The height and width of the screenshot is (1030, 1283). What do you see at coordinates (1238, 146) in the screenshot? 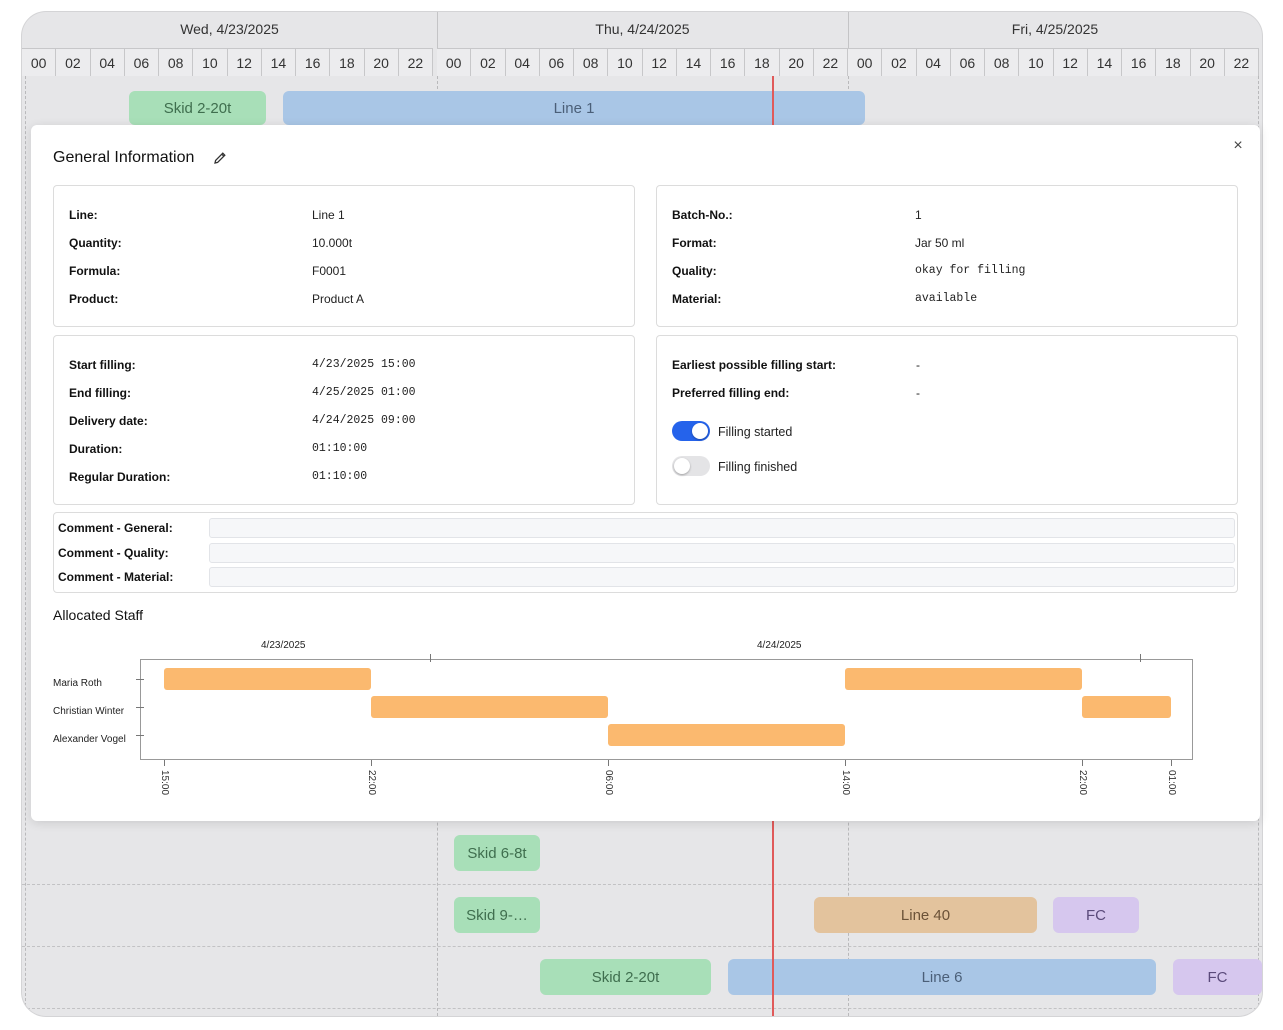
I see `close-button: ×` at bounding box center [1238, 146].